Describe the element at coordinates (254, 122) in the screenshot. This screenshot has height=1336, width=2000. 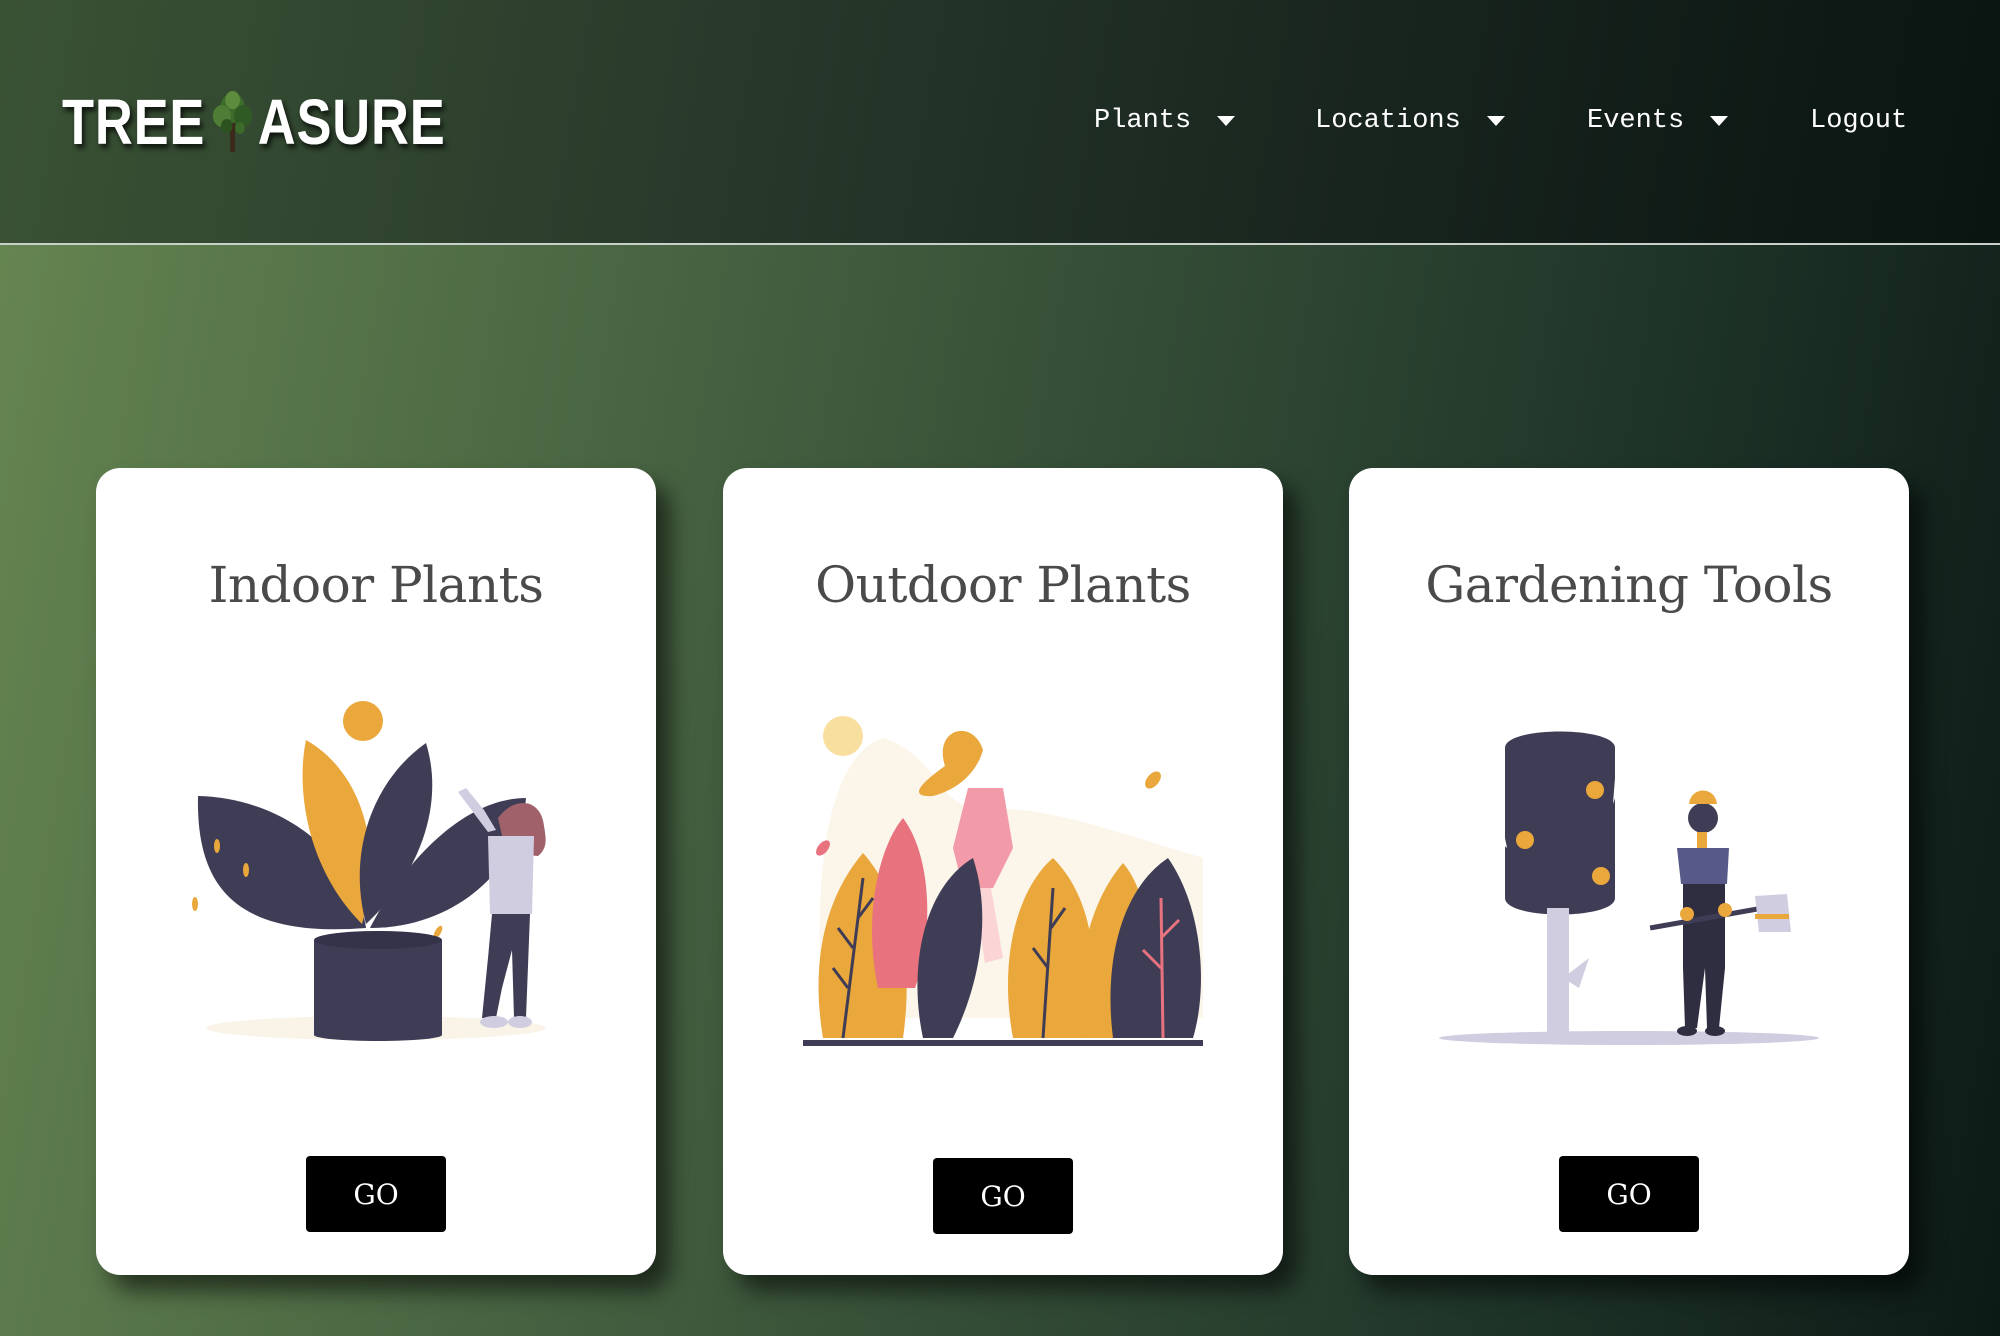
I see `treeasure-logo: TREE ASURE` at that location.